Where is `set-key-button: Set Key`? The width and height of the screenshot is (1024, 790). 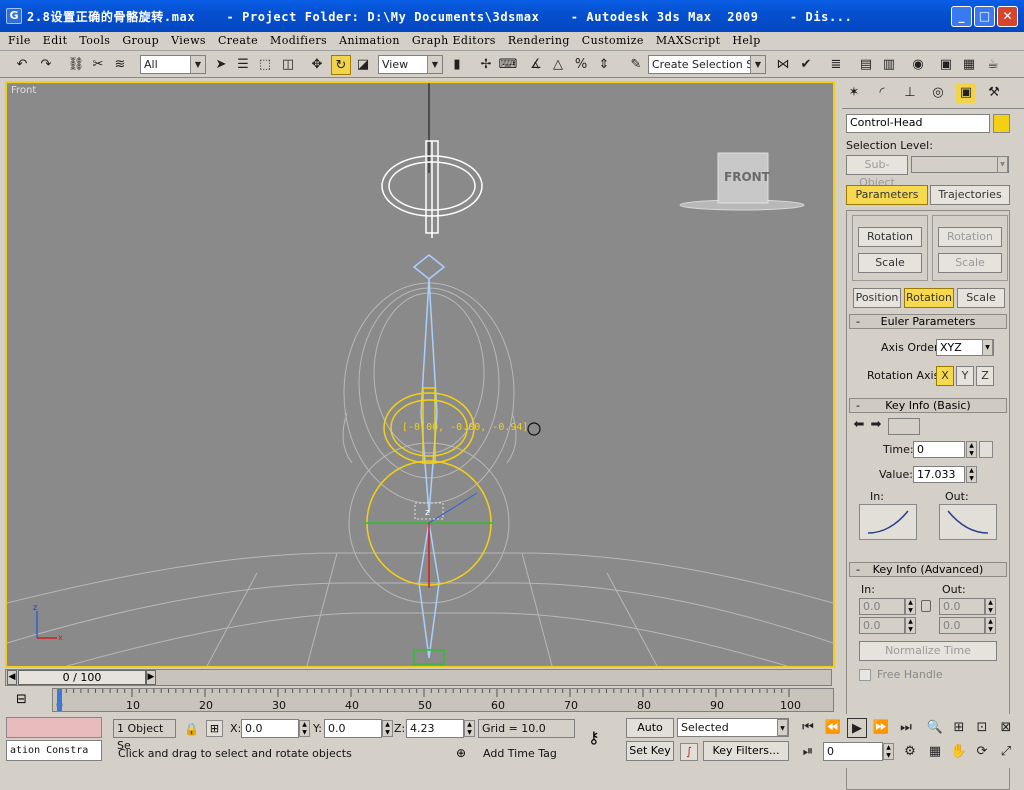
set-key-button: Set Key is located at coordinates (650, 751).